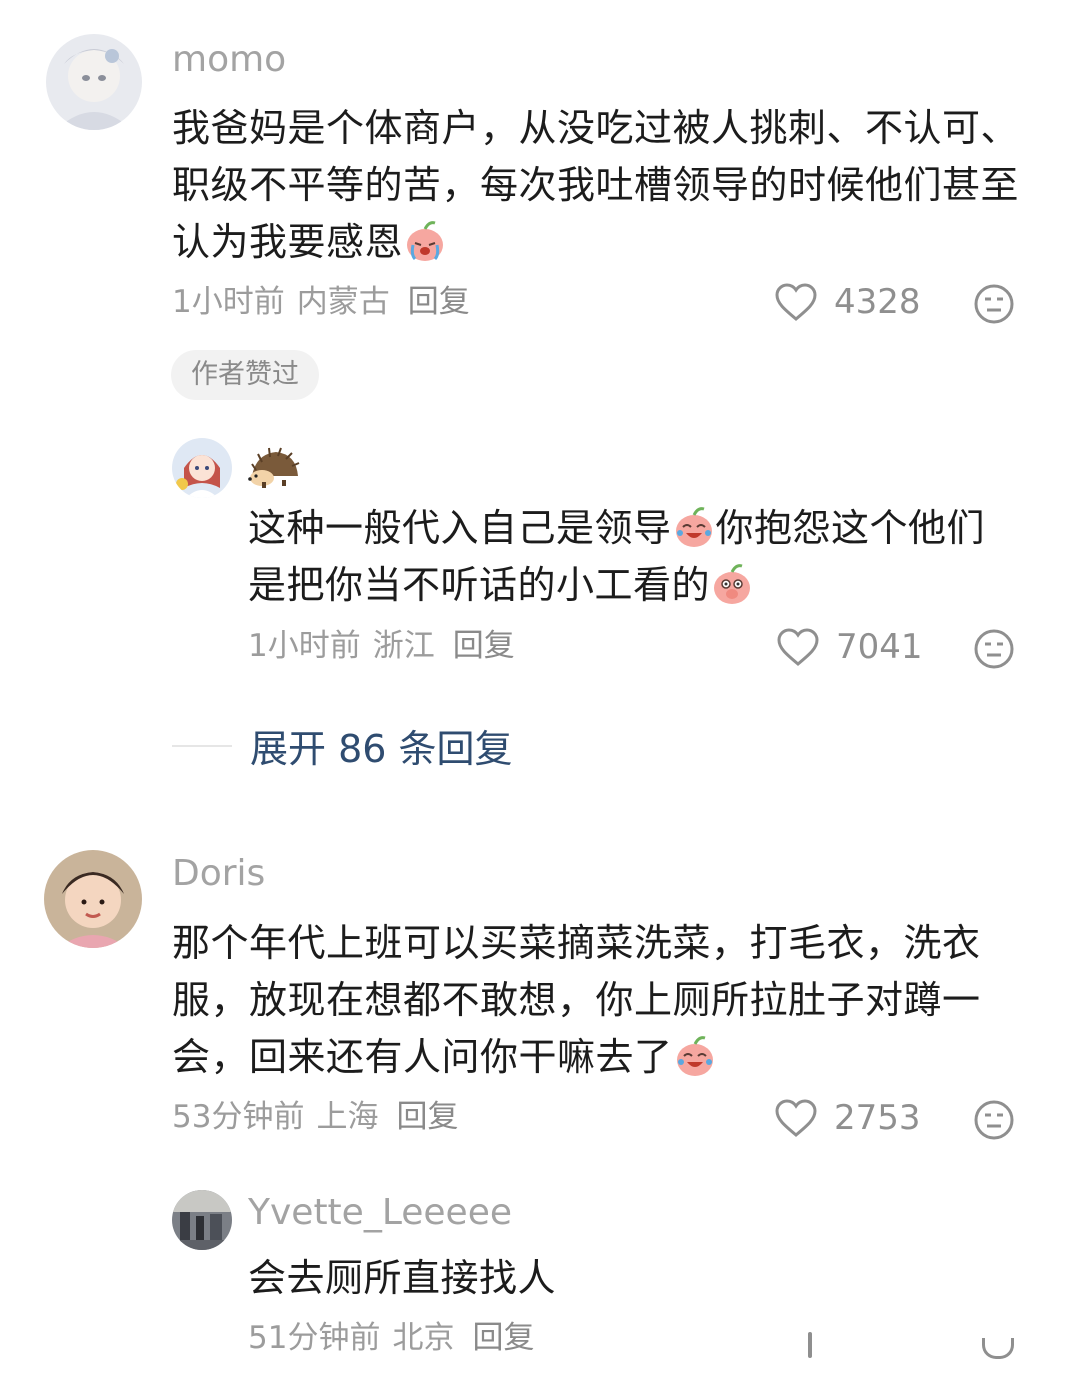 The height and width of the screenshot is (1383, 1080). I want to click on like-button: 4328, so click(847, 302).